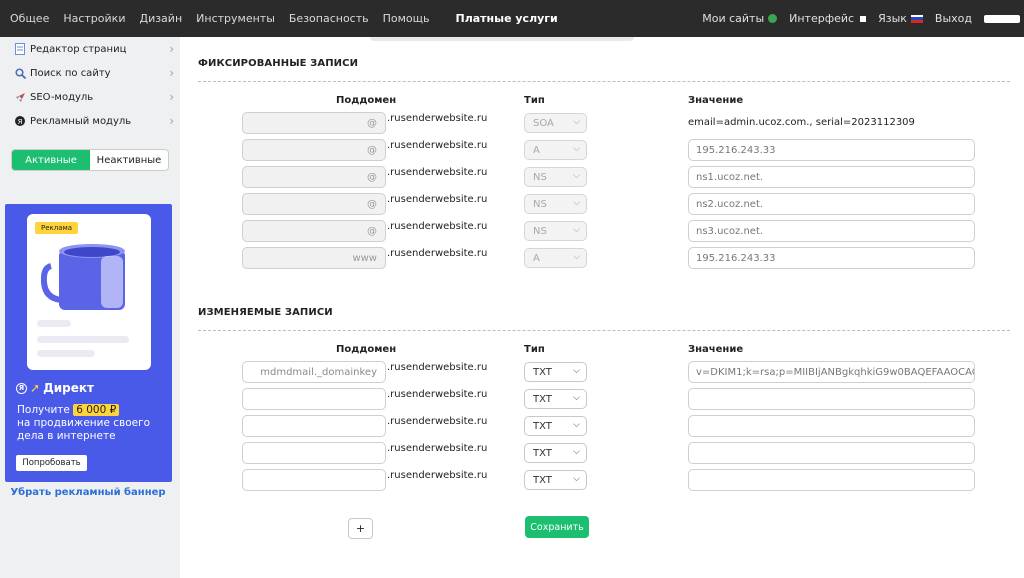 Image resolution: width=1024 pixels, height=578 pixels. I want to click on active-inactive-toggle: Активные Неактивные, so click(90, 160).